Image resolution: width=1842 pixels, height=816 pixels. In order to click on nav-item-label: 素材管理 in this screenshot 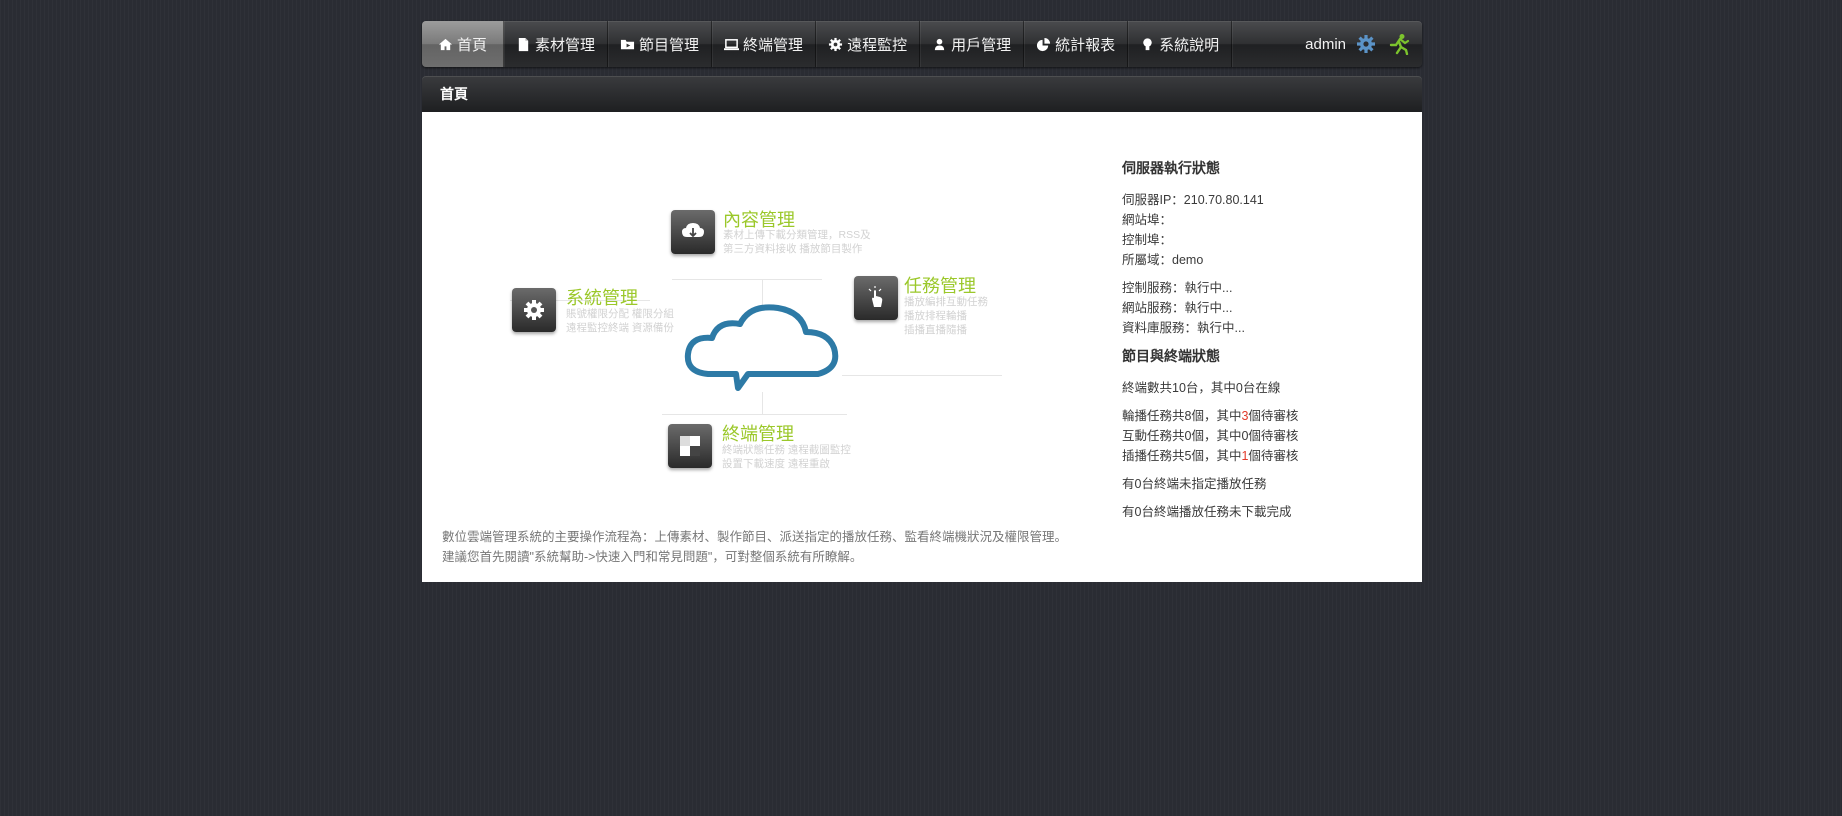, I will do `click(565, 45)`.